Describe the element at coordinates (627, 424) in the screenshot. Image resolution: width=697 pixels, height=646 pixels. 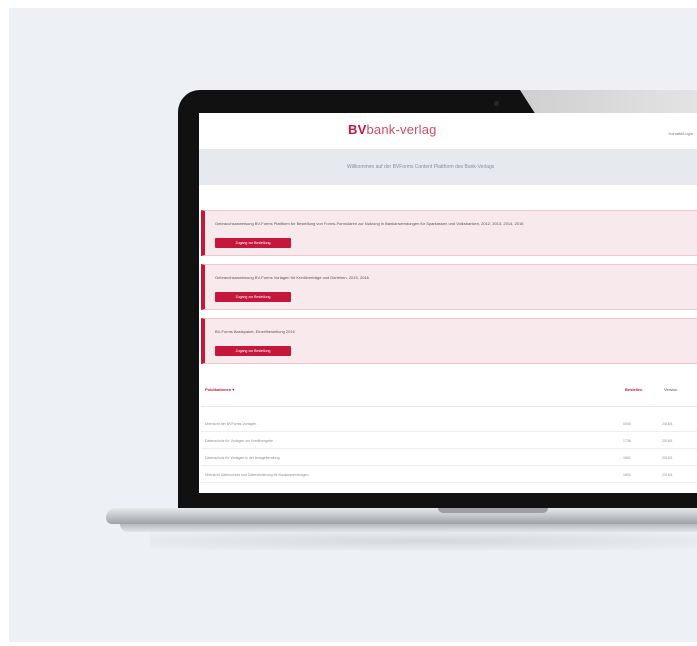
I see `row-order-number: 0000` at that location.